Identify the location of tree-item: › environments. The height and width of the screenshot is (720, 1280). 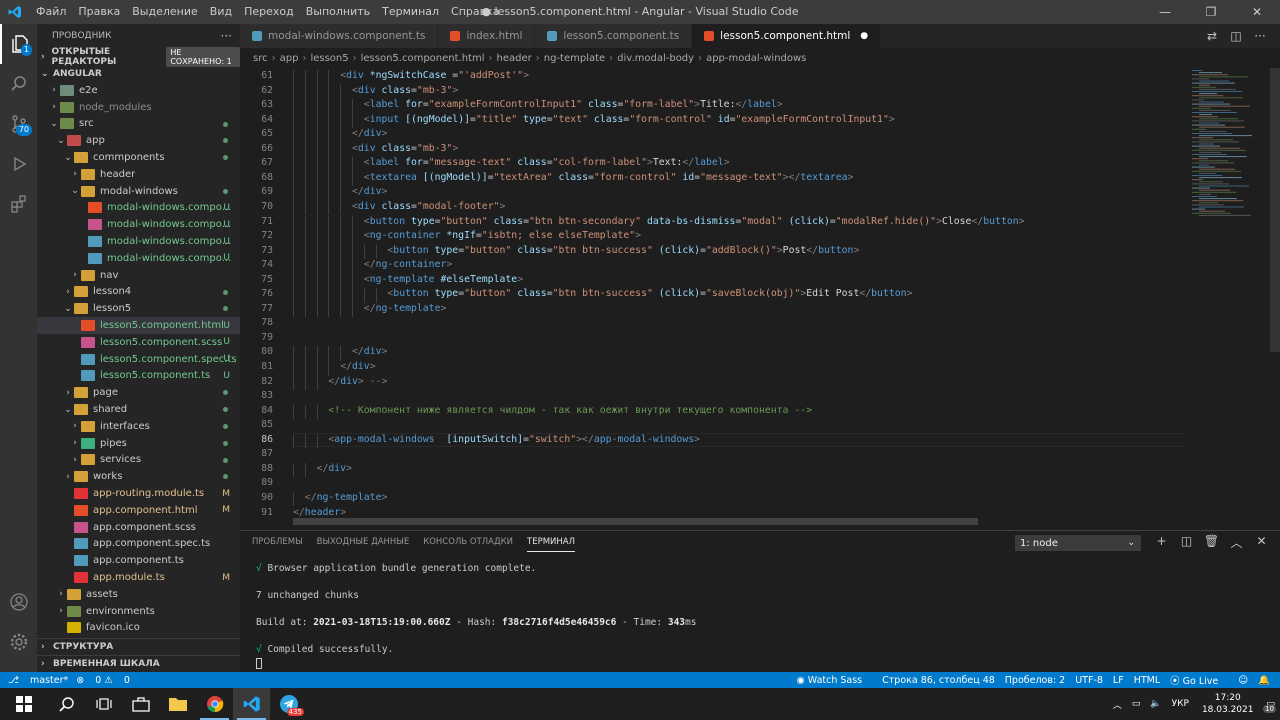
(138, 611).